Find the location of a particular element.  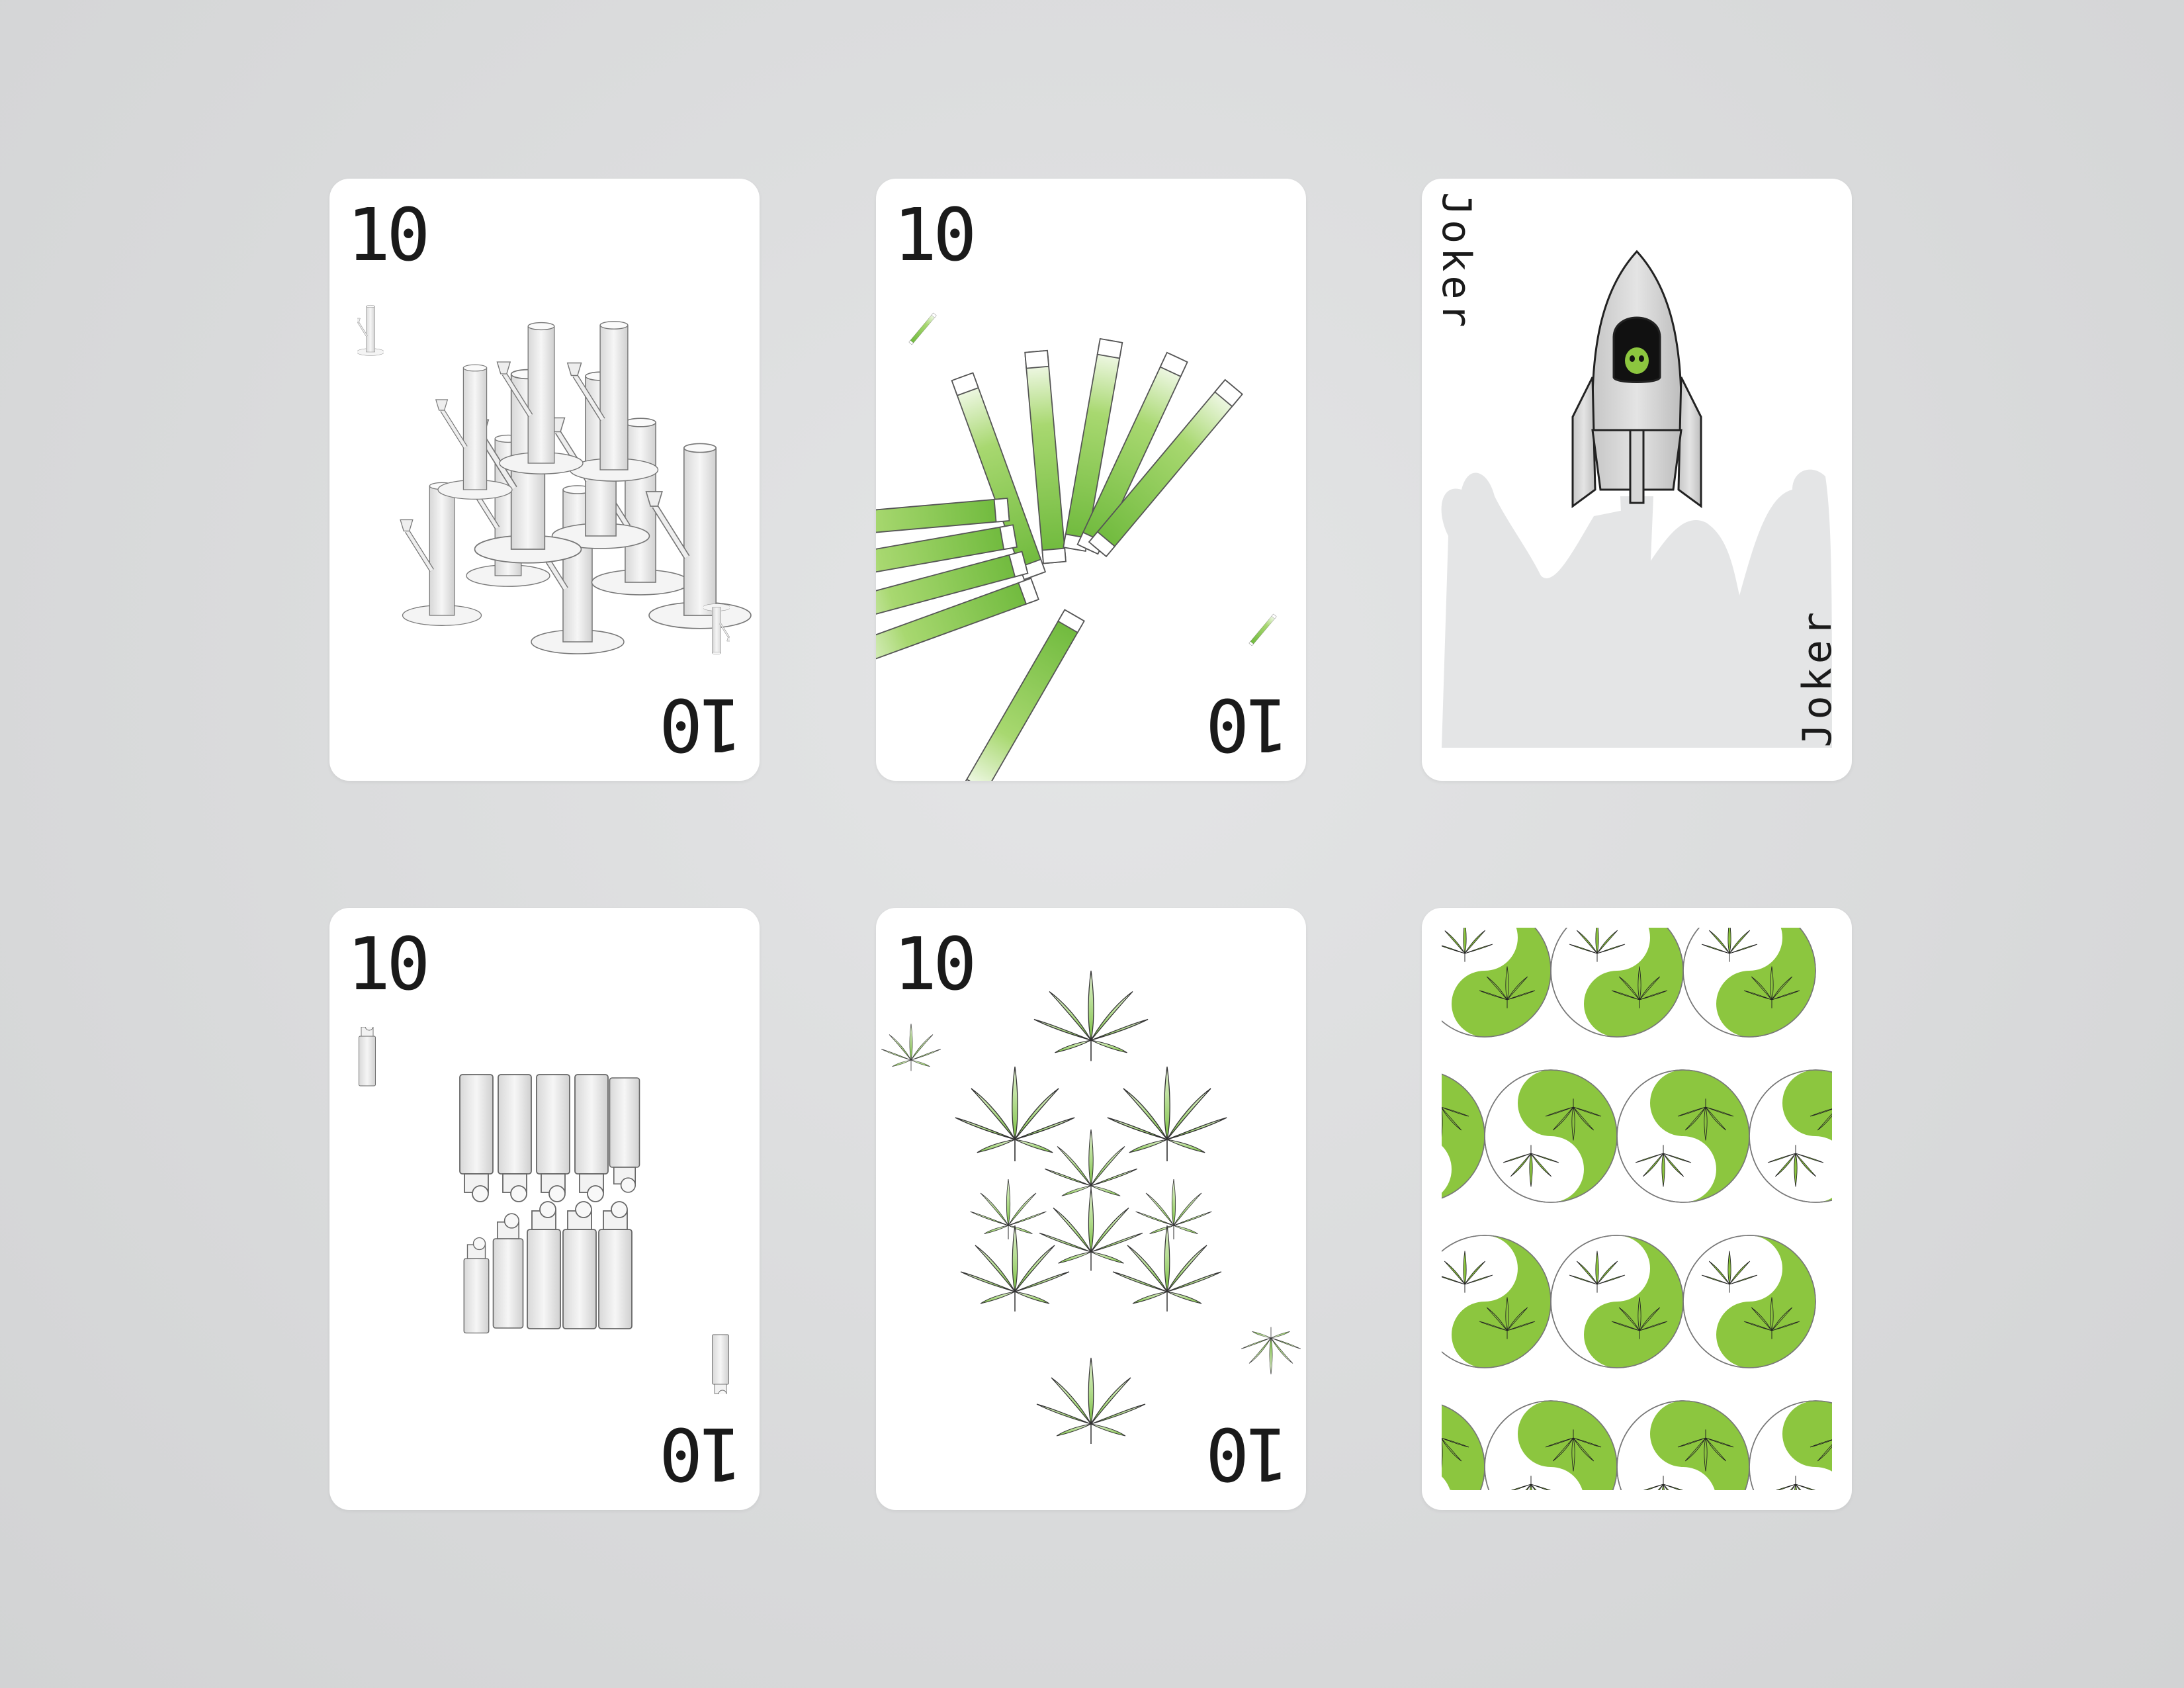

card-ten-of-joints: 10 10 is located at coordinates (1091, 480).